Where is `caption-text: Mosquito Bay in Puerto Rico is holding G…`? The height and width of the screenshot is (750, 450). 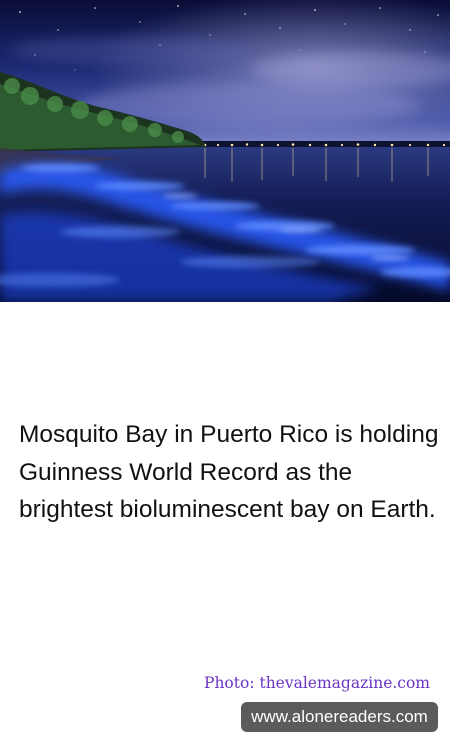 caption-text: Mosquito Bay in Puerto Rico is holding G… is located at coordinates (229, 472).